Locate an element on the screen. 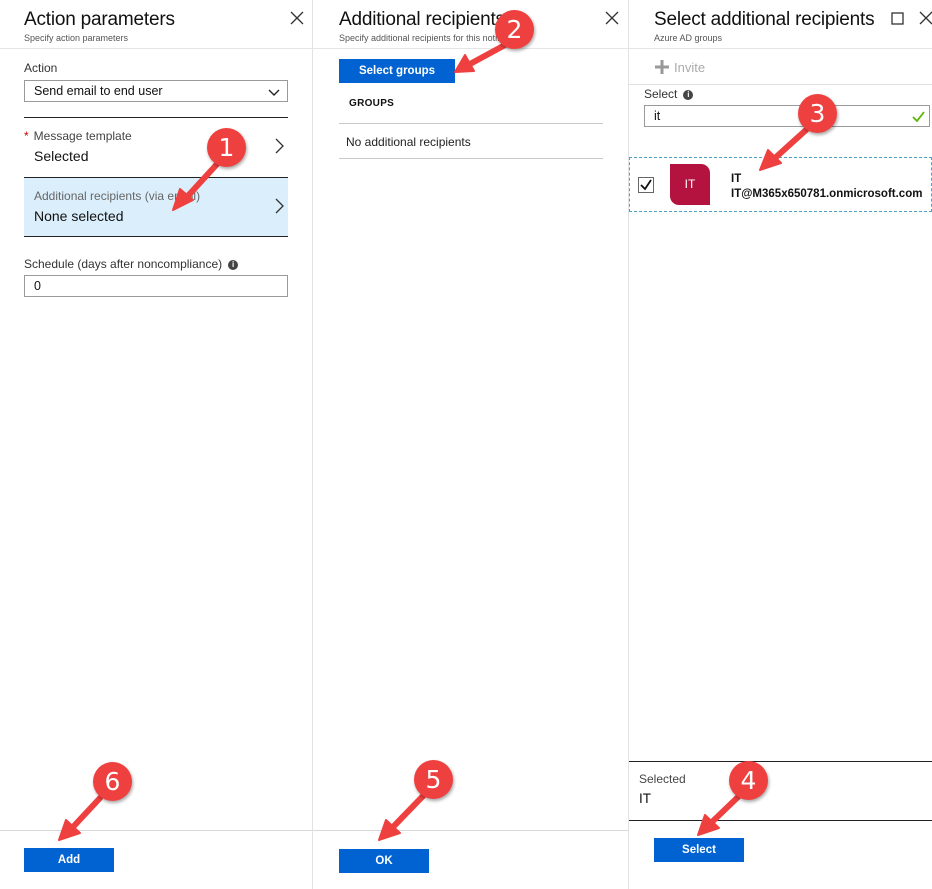 The height and width of the screenshot is (889, 932). invite-button: Invite is located at coordinates (679, 68).